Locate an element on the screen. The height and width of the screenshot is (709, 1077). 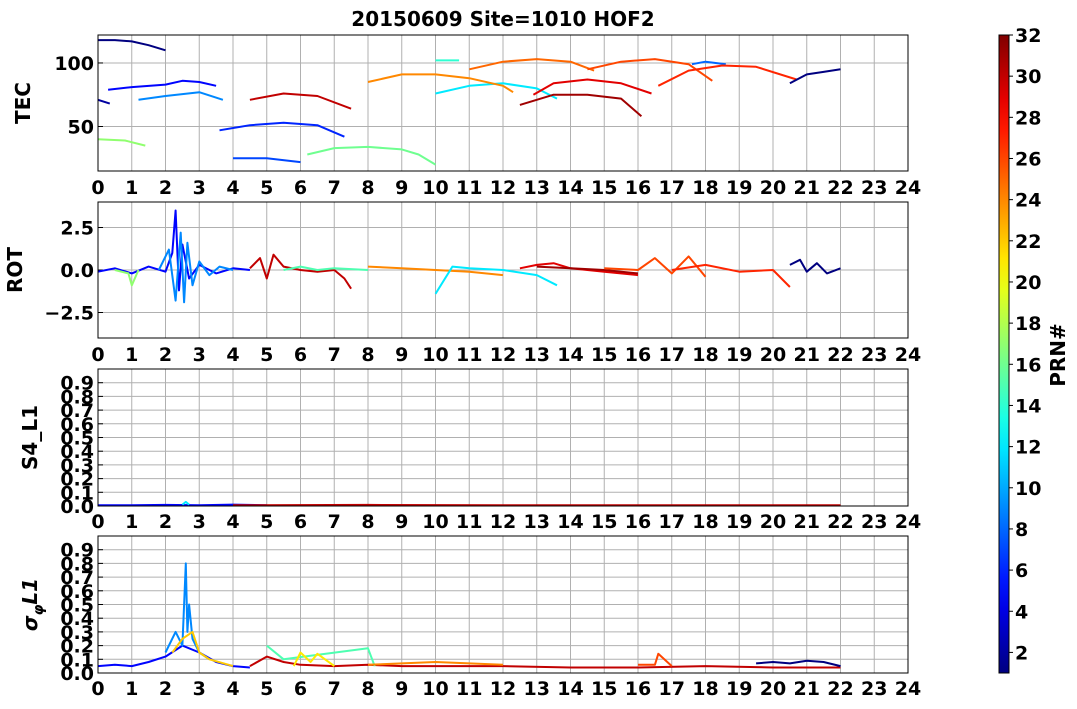
colorbar-gradient is located at coordinates (1004, 354).